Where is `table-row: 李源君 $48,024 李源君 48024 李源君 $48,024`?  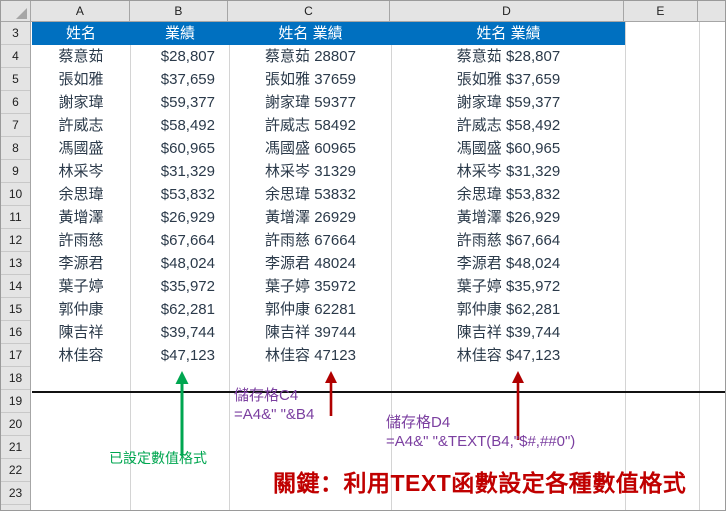 table-row: 李源君 $48,024 李源君 48024 李源君 $48,024 is located at coordinates (378, 263).